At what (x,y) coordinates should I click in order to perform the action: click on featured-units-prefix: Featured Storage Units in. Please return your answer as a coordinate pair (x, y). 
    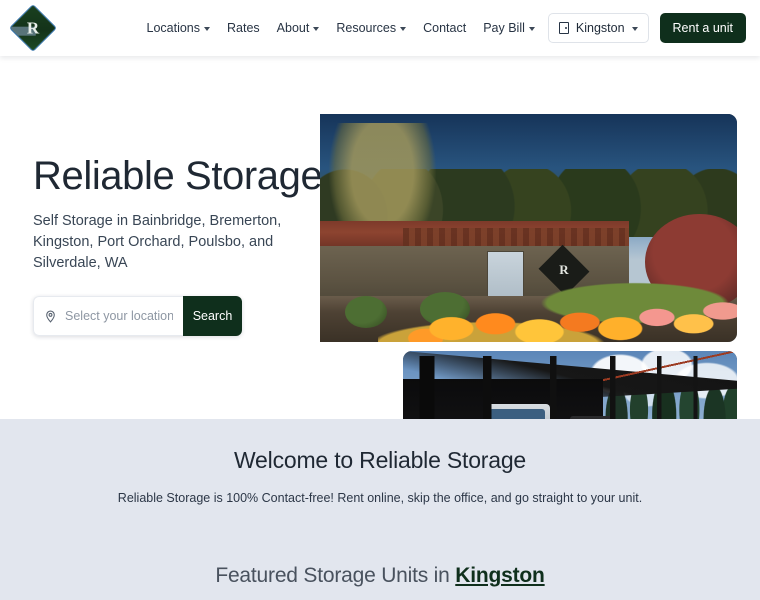
    Looking at the image, I should click on (335, 575).